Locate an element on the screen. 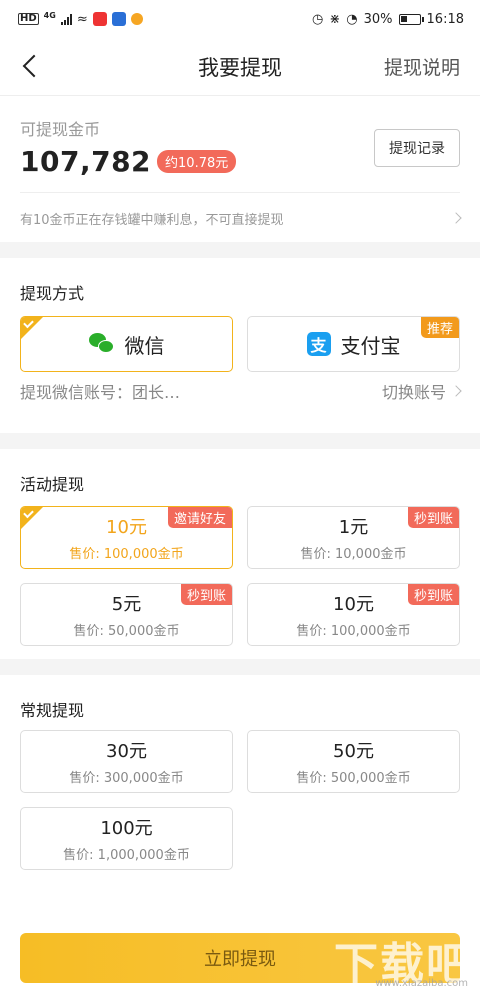 The image size is (480, 997). signal-icon is located at coordinates (66, 19).